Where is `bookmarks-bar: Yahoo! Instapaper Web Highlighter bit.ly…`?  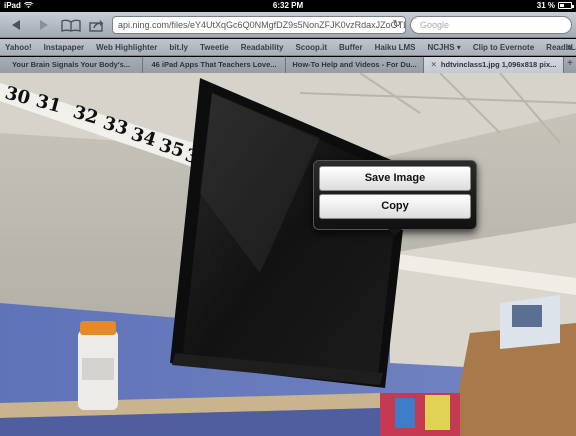 bookmarks-bar: Yahoo! Instapaper Web Highlighter bit.ly… is located at coordinates (288, 47).